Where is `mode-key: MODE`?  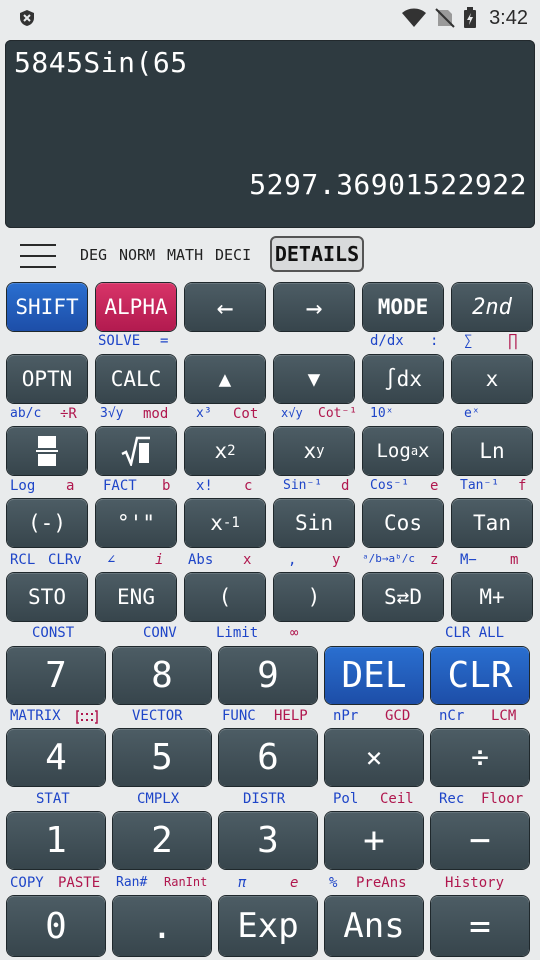 mode-key: MODE is located at coordinates (403, 307).